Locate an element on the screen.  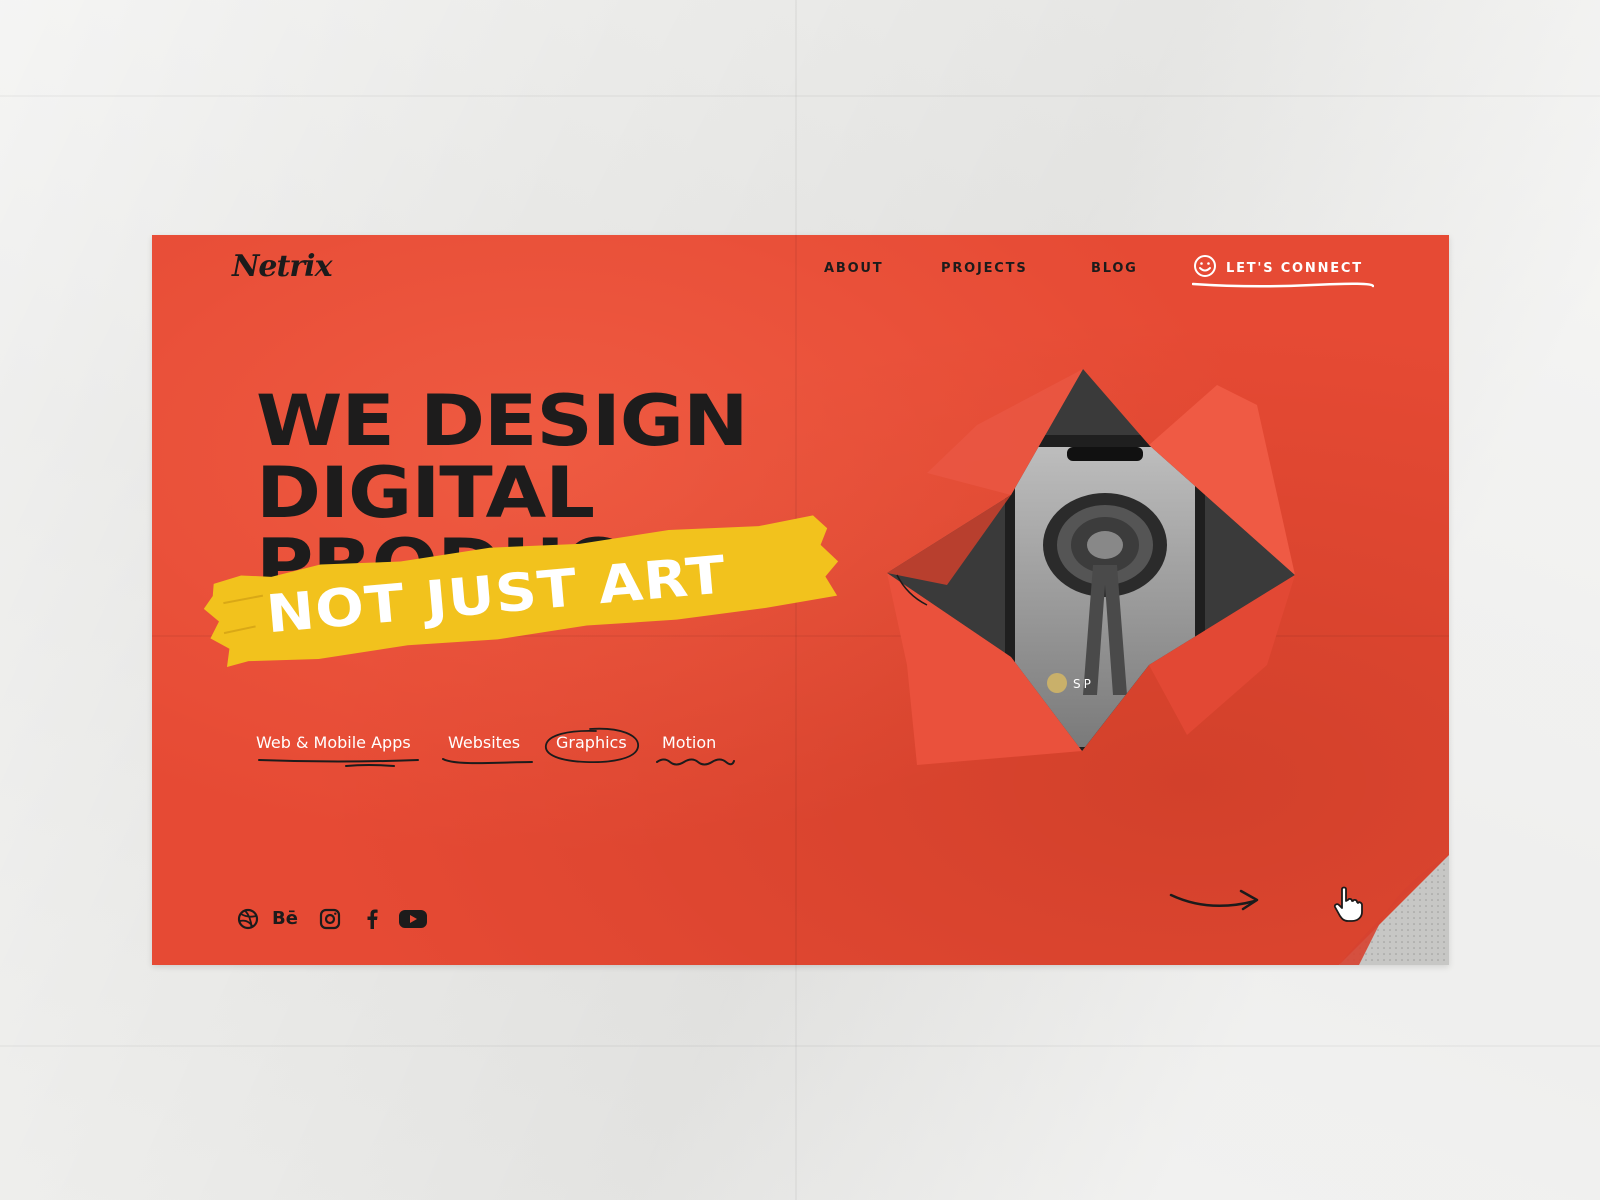
peeled-corner is located at coordinates (1394, 910).